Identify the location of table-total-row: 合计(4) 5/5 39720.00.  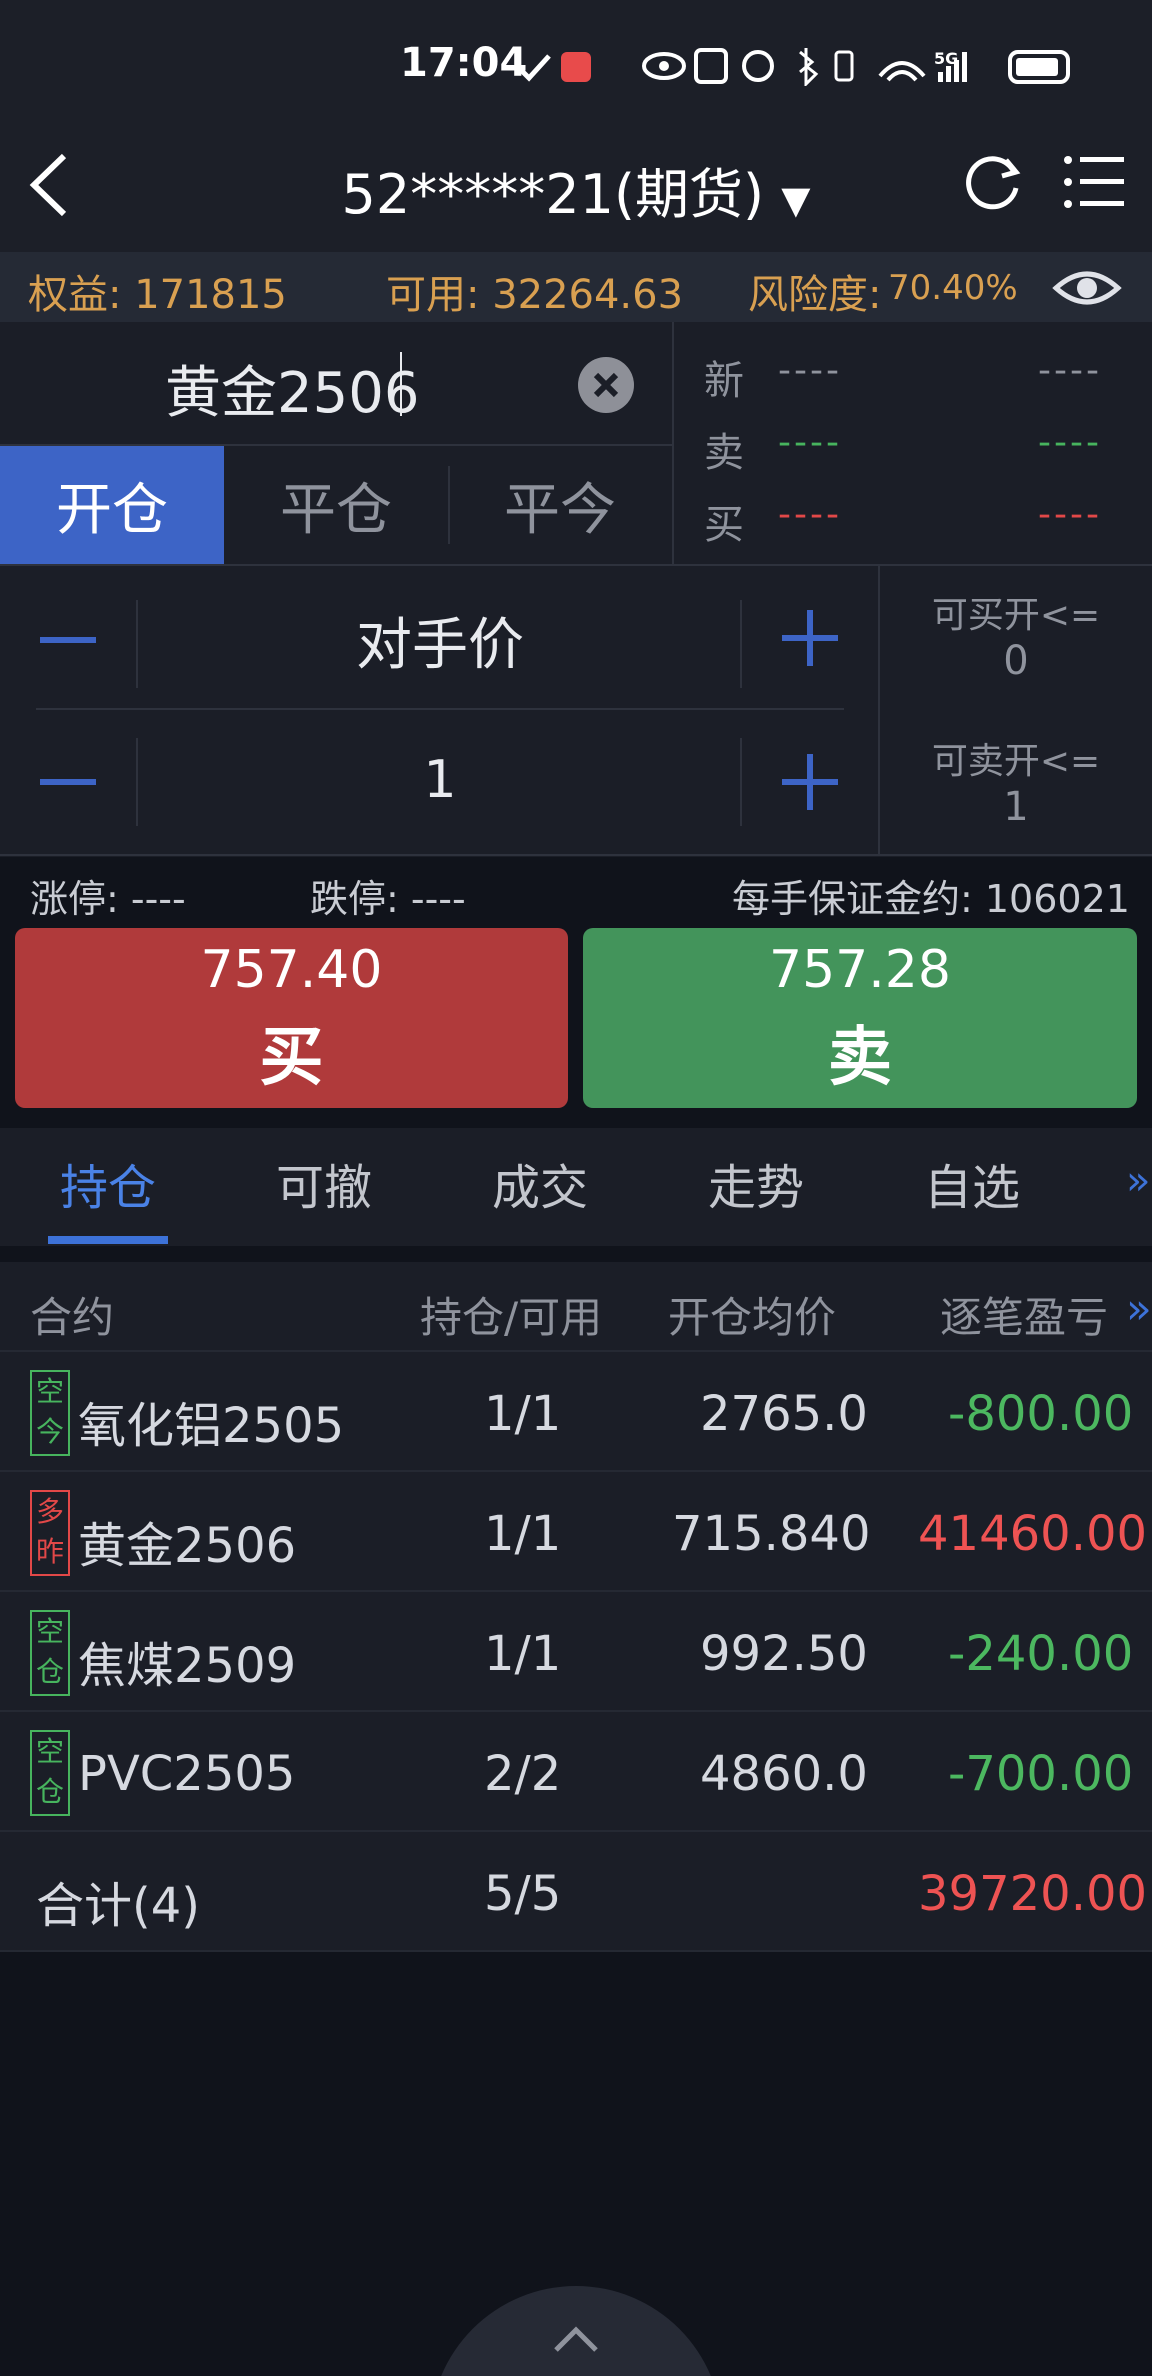
(576, 1892).